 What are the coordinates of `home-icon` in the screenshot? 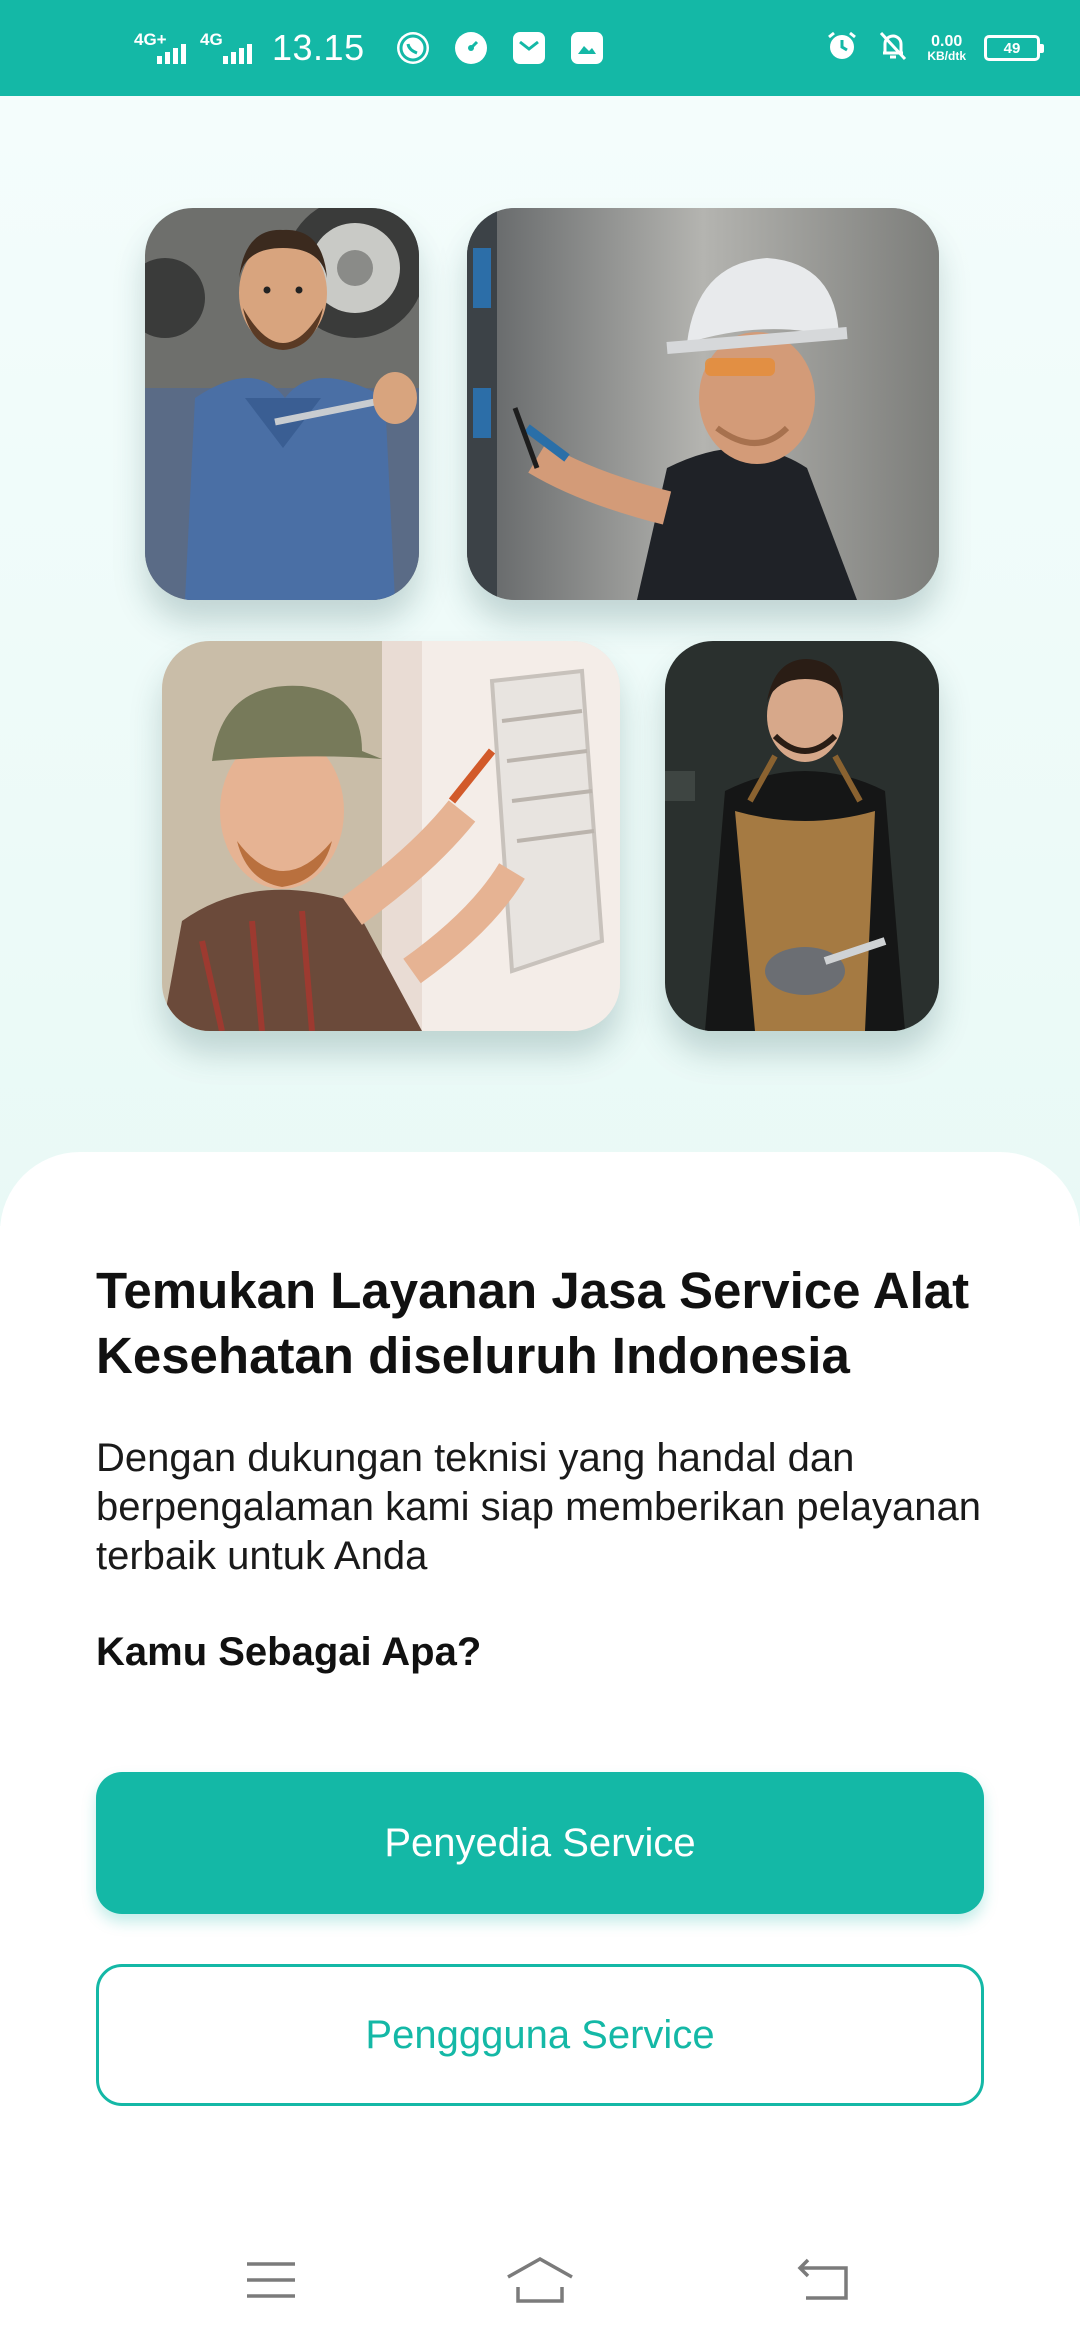 It's located at (540, 2280).